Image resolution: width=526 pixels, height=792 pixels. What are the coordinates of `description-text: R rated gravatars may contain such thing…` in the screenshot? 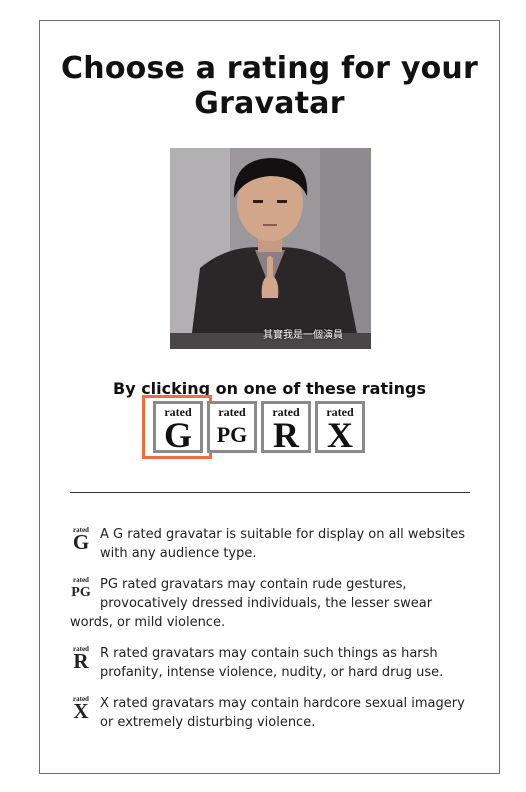 It's located at (272, 663).